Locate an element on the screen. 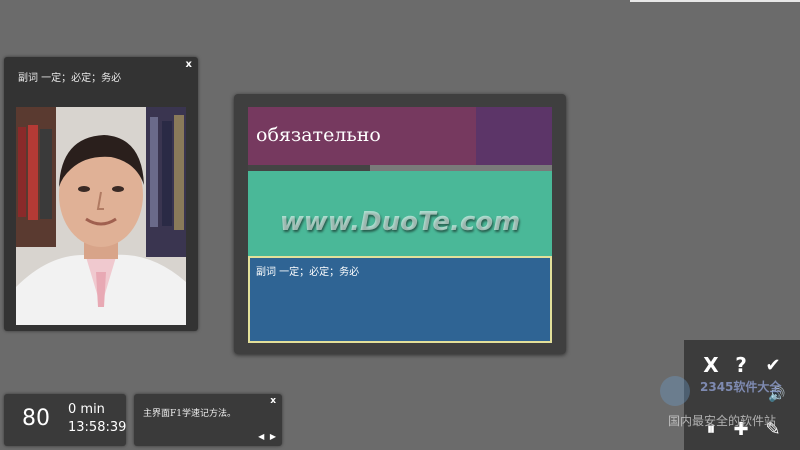 The width and height of the screenshot is (800, 450). hint-prev-button: ◀ is located at coordinates (261, 436).